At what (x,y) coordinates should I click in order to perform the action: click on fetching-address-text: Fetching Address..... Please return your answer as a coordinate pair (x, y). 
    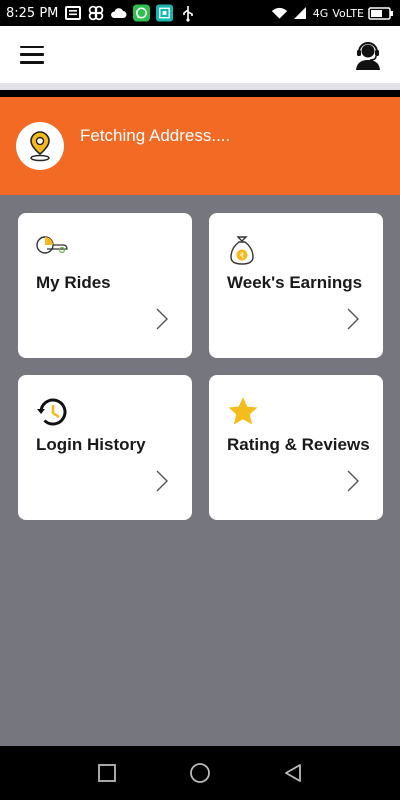
    Looking at the image, I should click on (155, 135).